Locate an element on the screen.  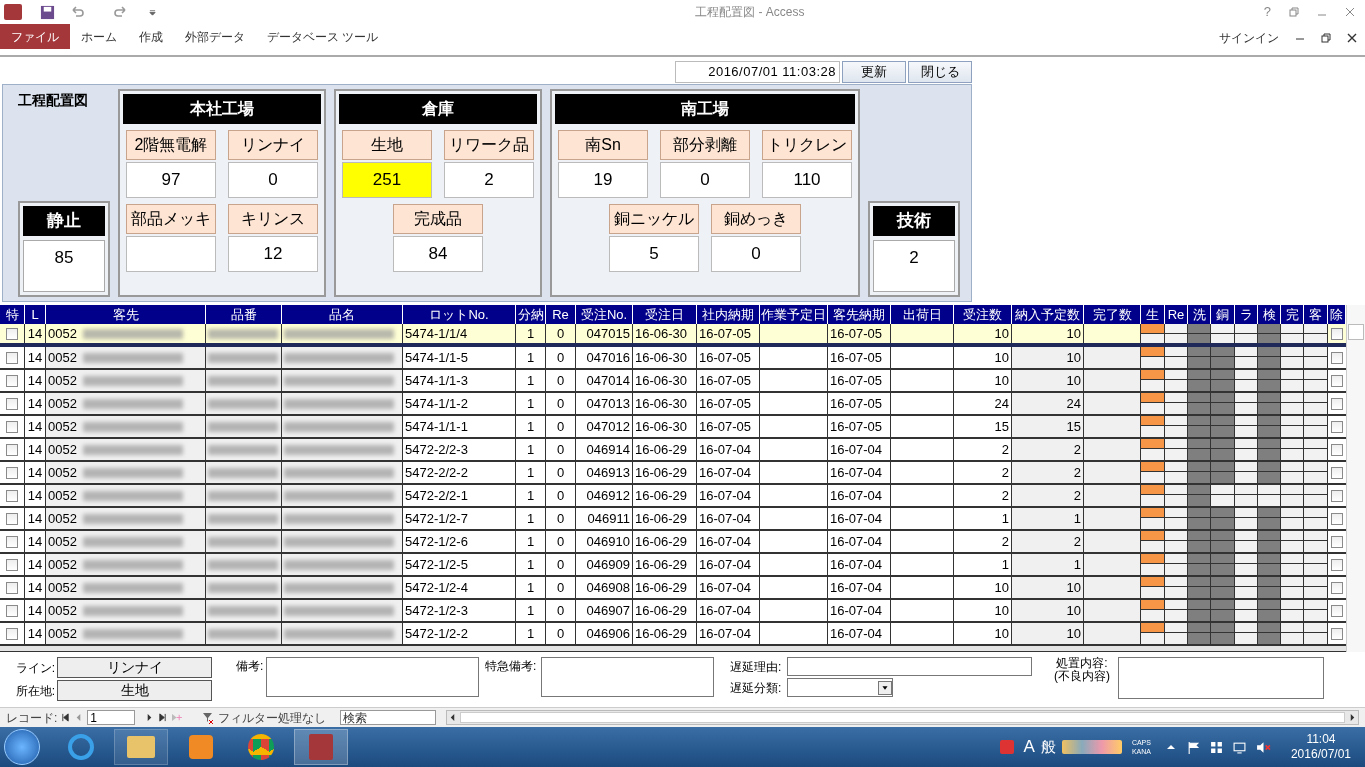
ime-dictionary-indicator: 般 is located at coordinates (1048, 747).